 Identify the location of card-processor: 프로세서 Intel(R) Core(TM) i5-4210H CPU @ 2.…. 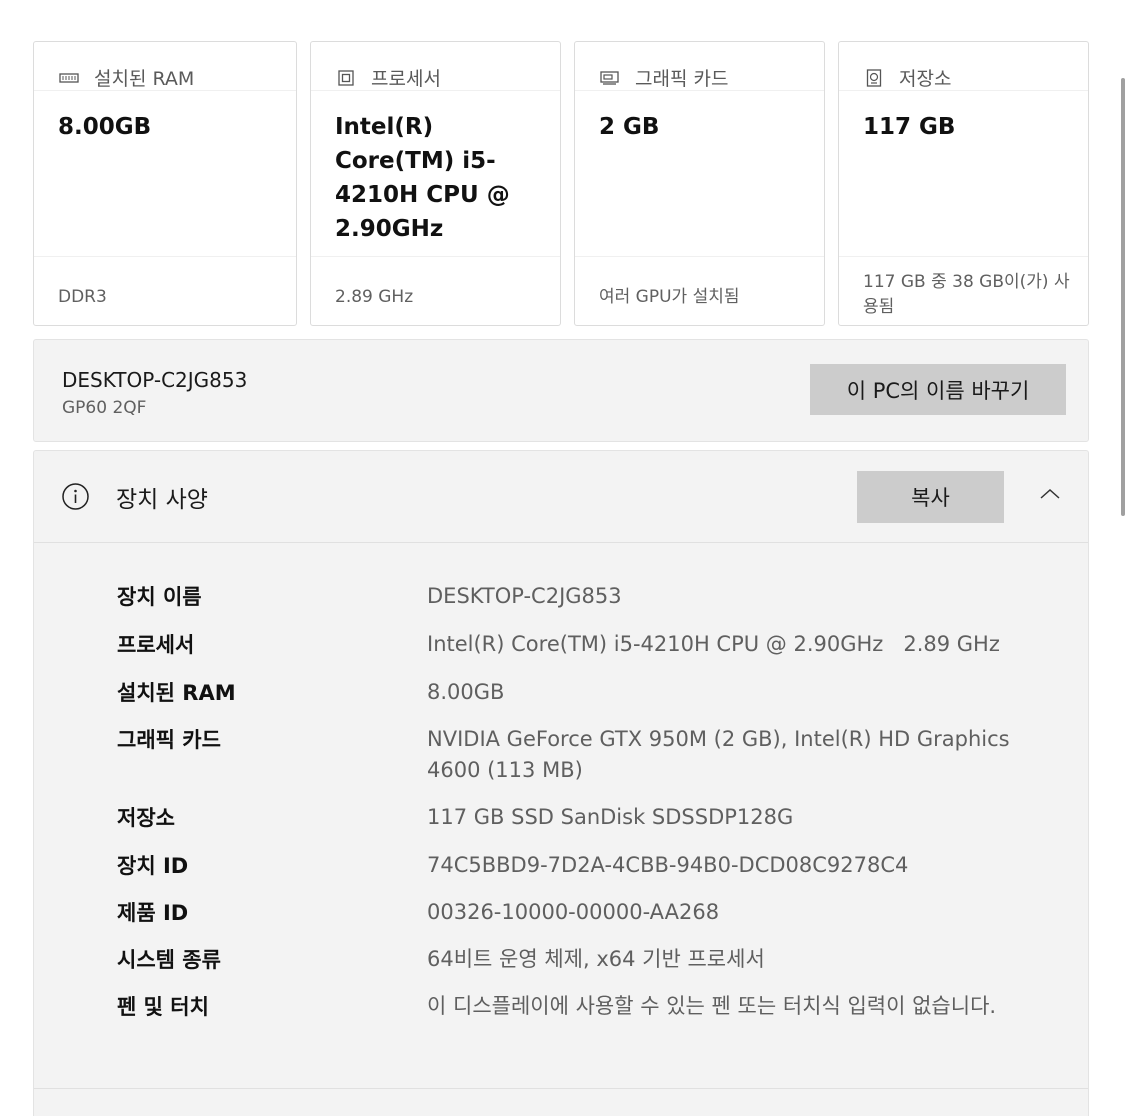
(435, 183).